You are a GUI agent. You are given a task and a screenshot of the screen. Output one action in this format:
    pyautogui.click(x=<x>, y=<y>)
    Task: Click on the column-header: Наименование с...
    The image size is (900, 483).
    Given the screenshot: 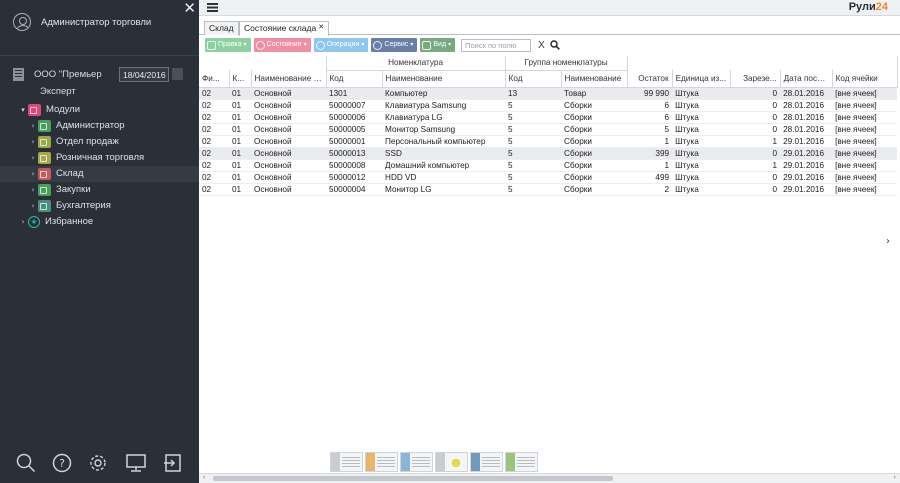 What is the action you would take?
    pyautogui.click(x=289, y=79)
    